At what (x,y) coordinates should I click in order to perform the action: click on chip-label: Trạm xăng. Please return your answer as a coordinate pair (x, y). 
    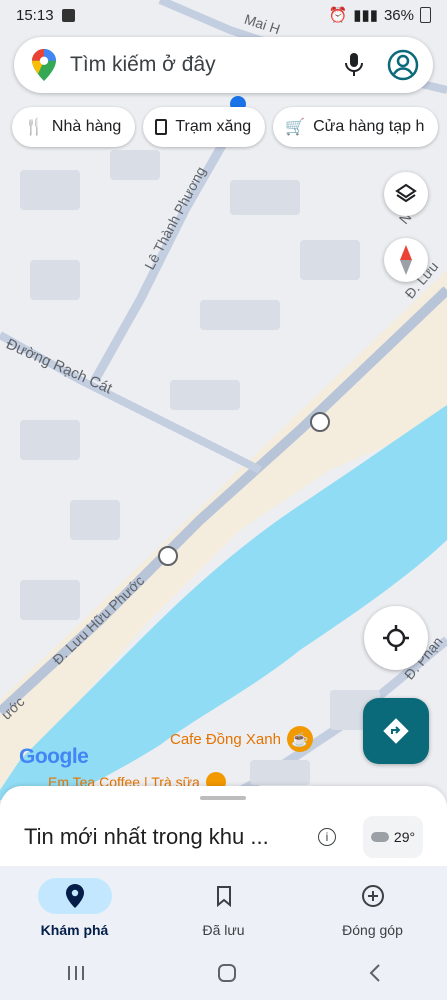
    Looking at the image, I should click on (213, 126).